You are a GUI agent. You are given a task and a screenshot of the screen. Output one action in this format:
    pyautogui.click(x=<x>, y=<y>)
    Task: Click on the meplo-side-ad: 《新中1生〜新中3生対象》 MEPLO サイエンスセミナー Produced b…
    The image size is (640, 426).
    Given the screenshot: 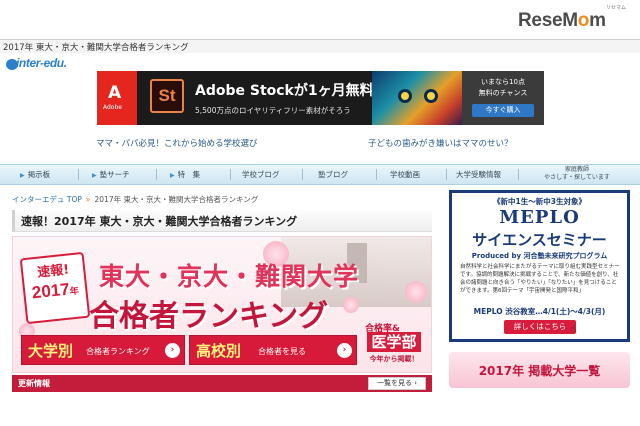 What is the action you would take?
    pyautogui.click(x=539, y=266)
    